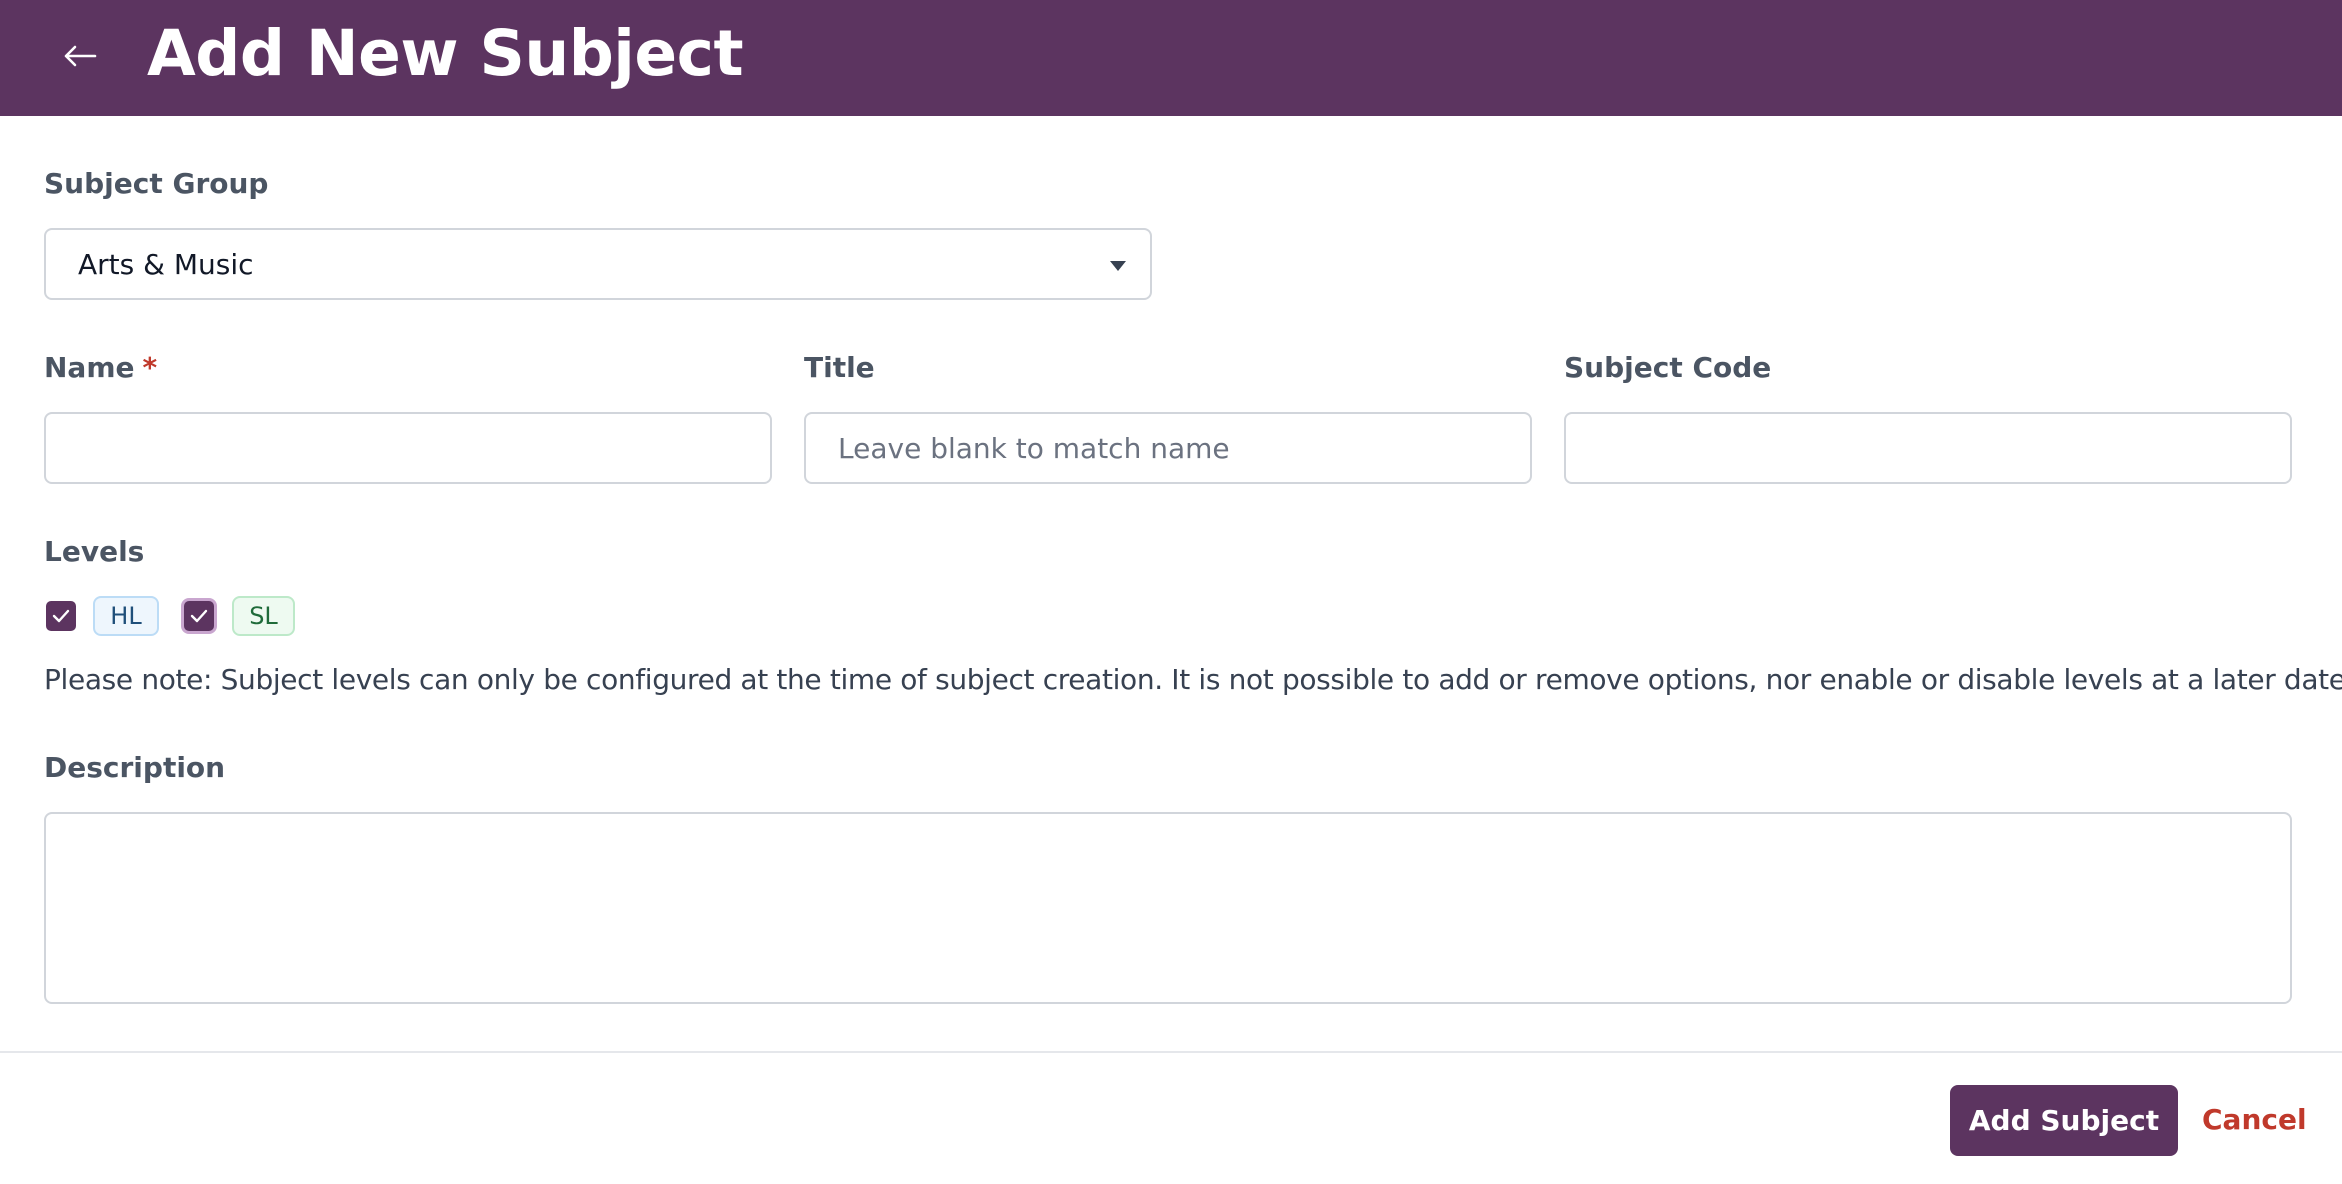 The image size is (2342, 1184). What do you see at coordinates (2254, 1120) in the screenshot?
I see `cancel-link: Cancel` at bounding box center [2254, 1120].